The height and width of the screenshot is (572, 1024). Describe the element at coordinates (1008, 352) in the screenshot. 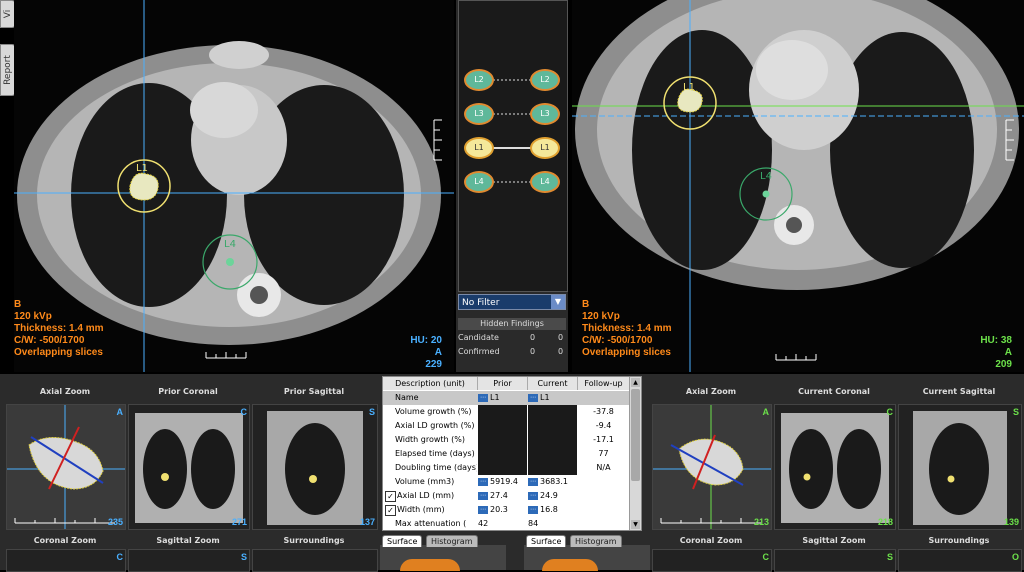

I see `orientation-label: A` at that location.